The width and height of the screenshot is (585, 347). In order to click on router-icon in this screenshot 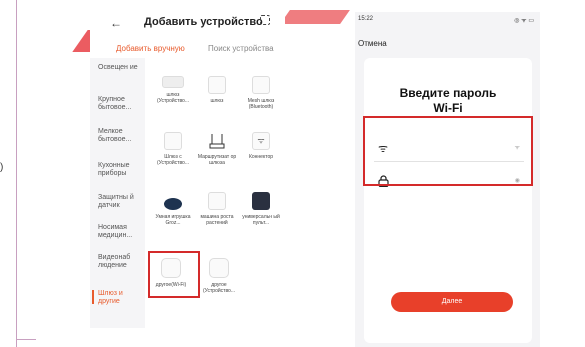, I will do `click(217, 141)`.